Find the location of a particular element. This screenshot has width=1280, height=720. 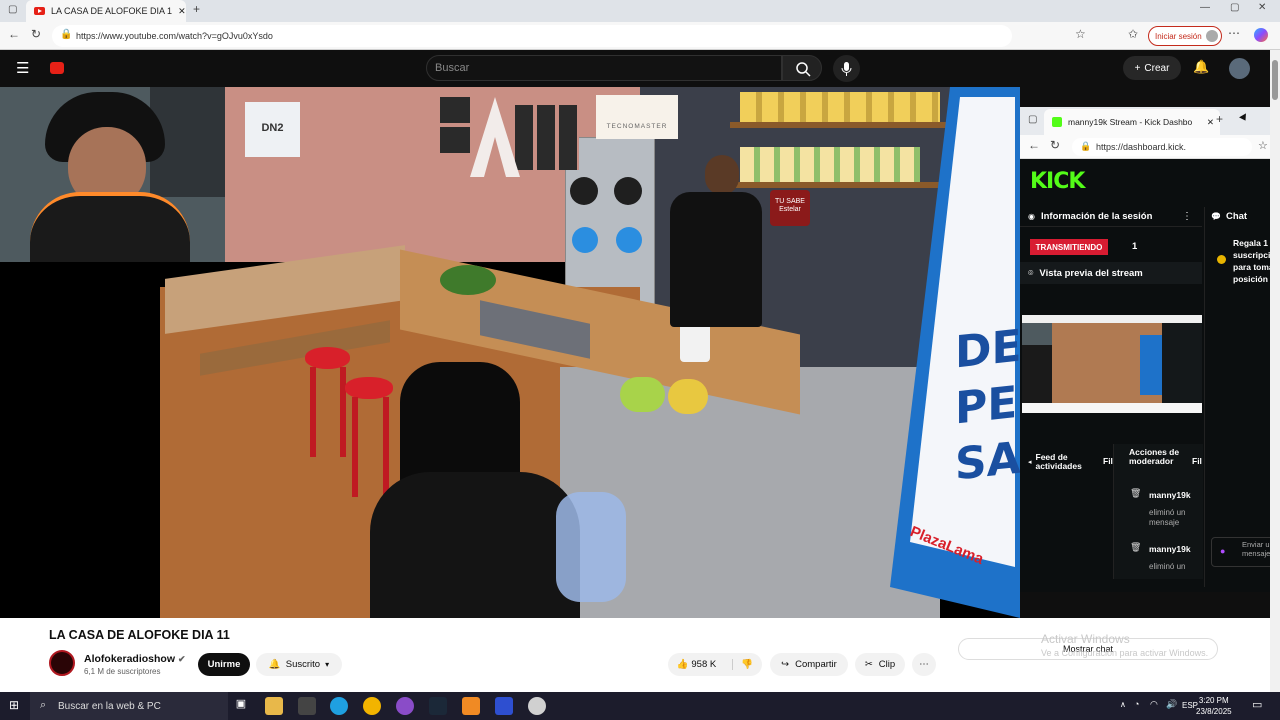

lemons is located at coordinates (688, 396).